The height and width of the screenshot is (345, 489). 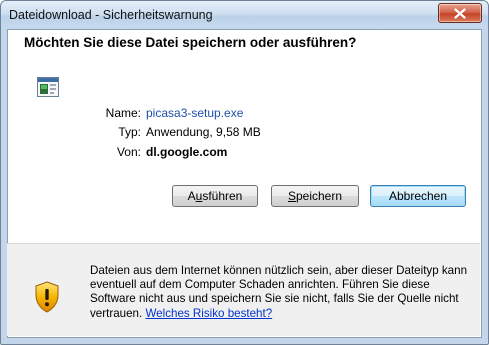 I want to click on application-file-icon, so click(x=48, y=89).